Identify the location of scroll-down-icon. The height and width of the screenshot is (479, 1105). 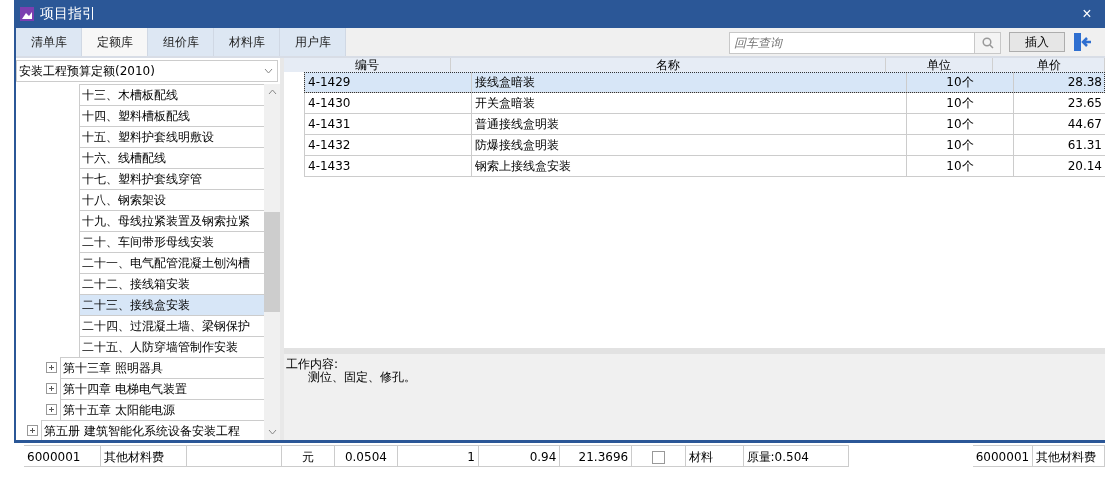
(272, 432).